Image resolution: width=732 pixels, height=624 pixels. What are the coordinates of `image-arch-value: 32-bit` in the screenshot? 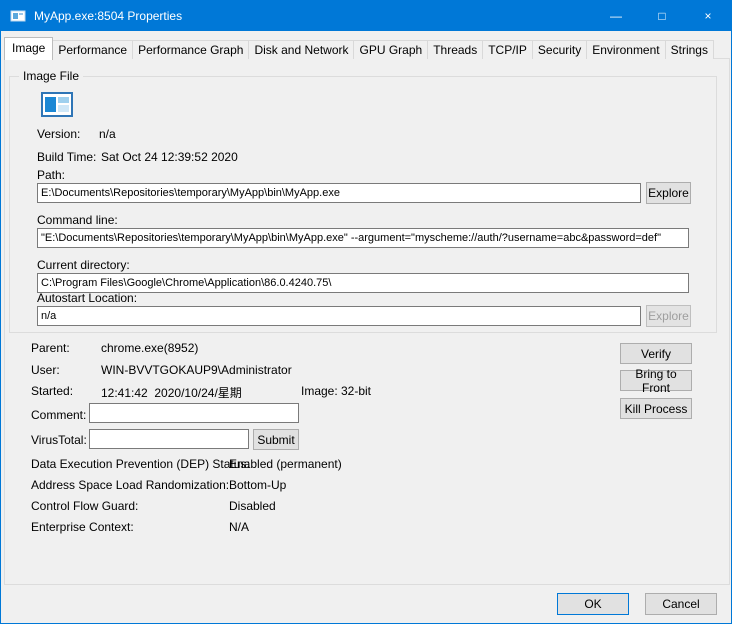 It's located at (356, 391).